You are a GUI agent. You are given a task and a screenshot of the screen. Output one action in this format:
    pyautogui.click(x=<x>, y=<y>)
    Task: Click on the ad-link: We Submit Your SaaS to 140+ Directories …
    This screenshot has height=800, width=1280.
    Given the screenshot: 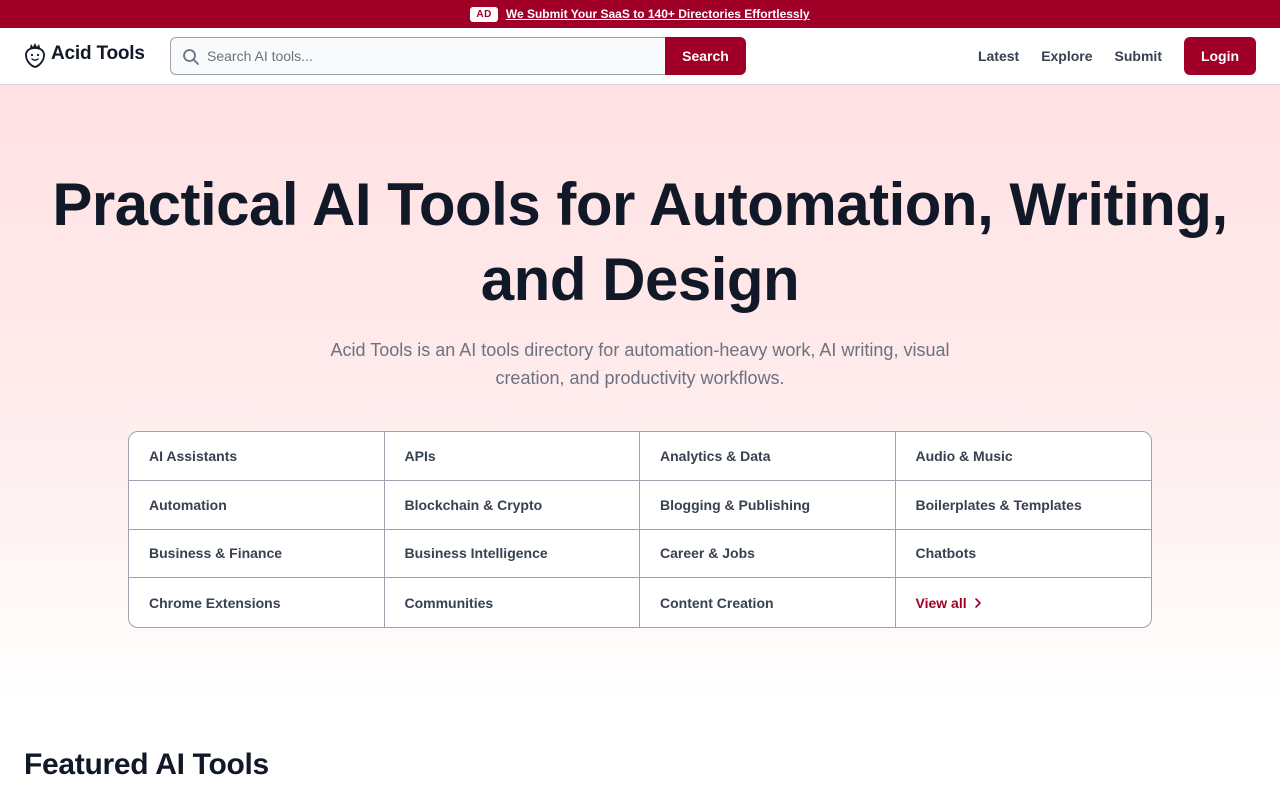 What is the action you would take?
    pyautogui.click(x=658, y=14)
    